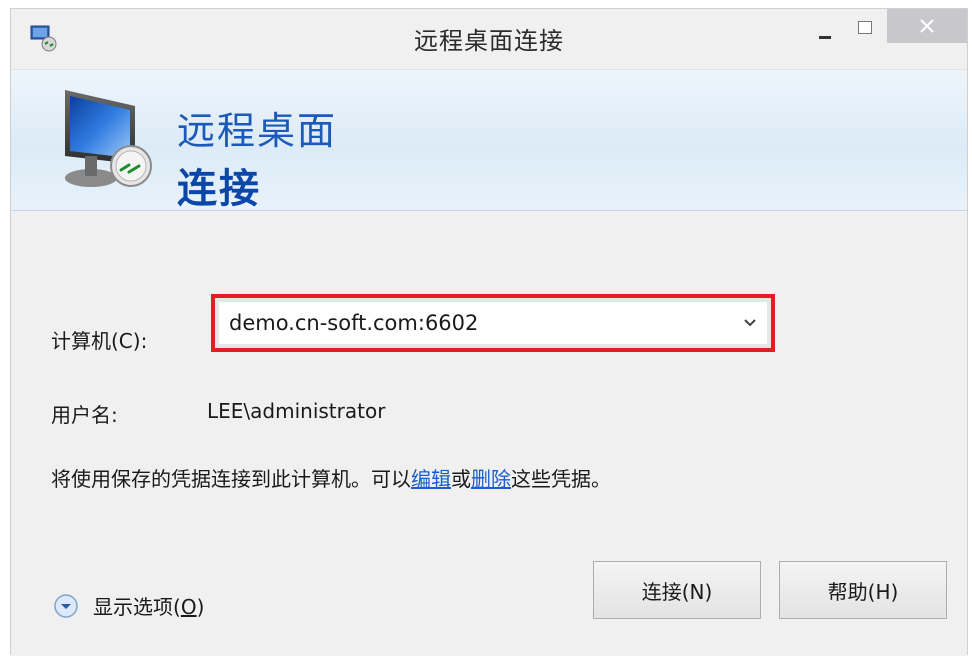 This screenshot has height=657, width=972. Describe the element at coordinates (561, 479) in the screenshot. I see `info-suffix: 这些凭据。` at that location.